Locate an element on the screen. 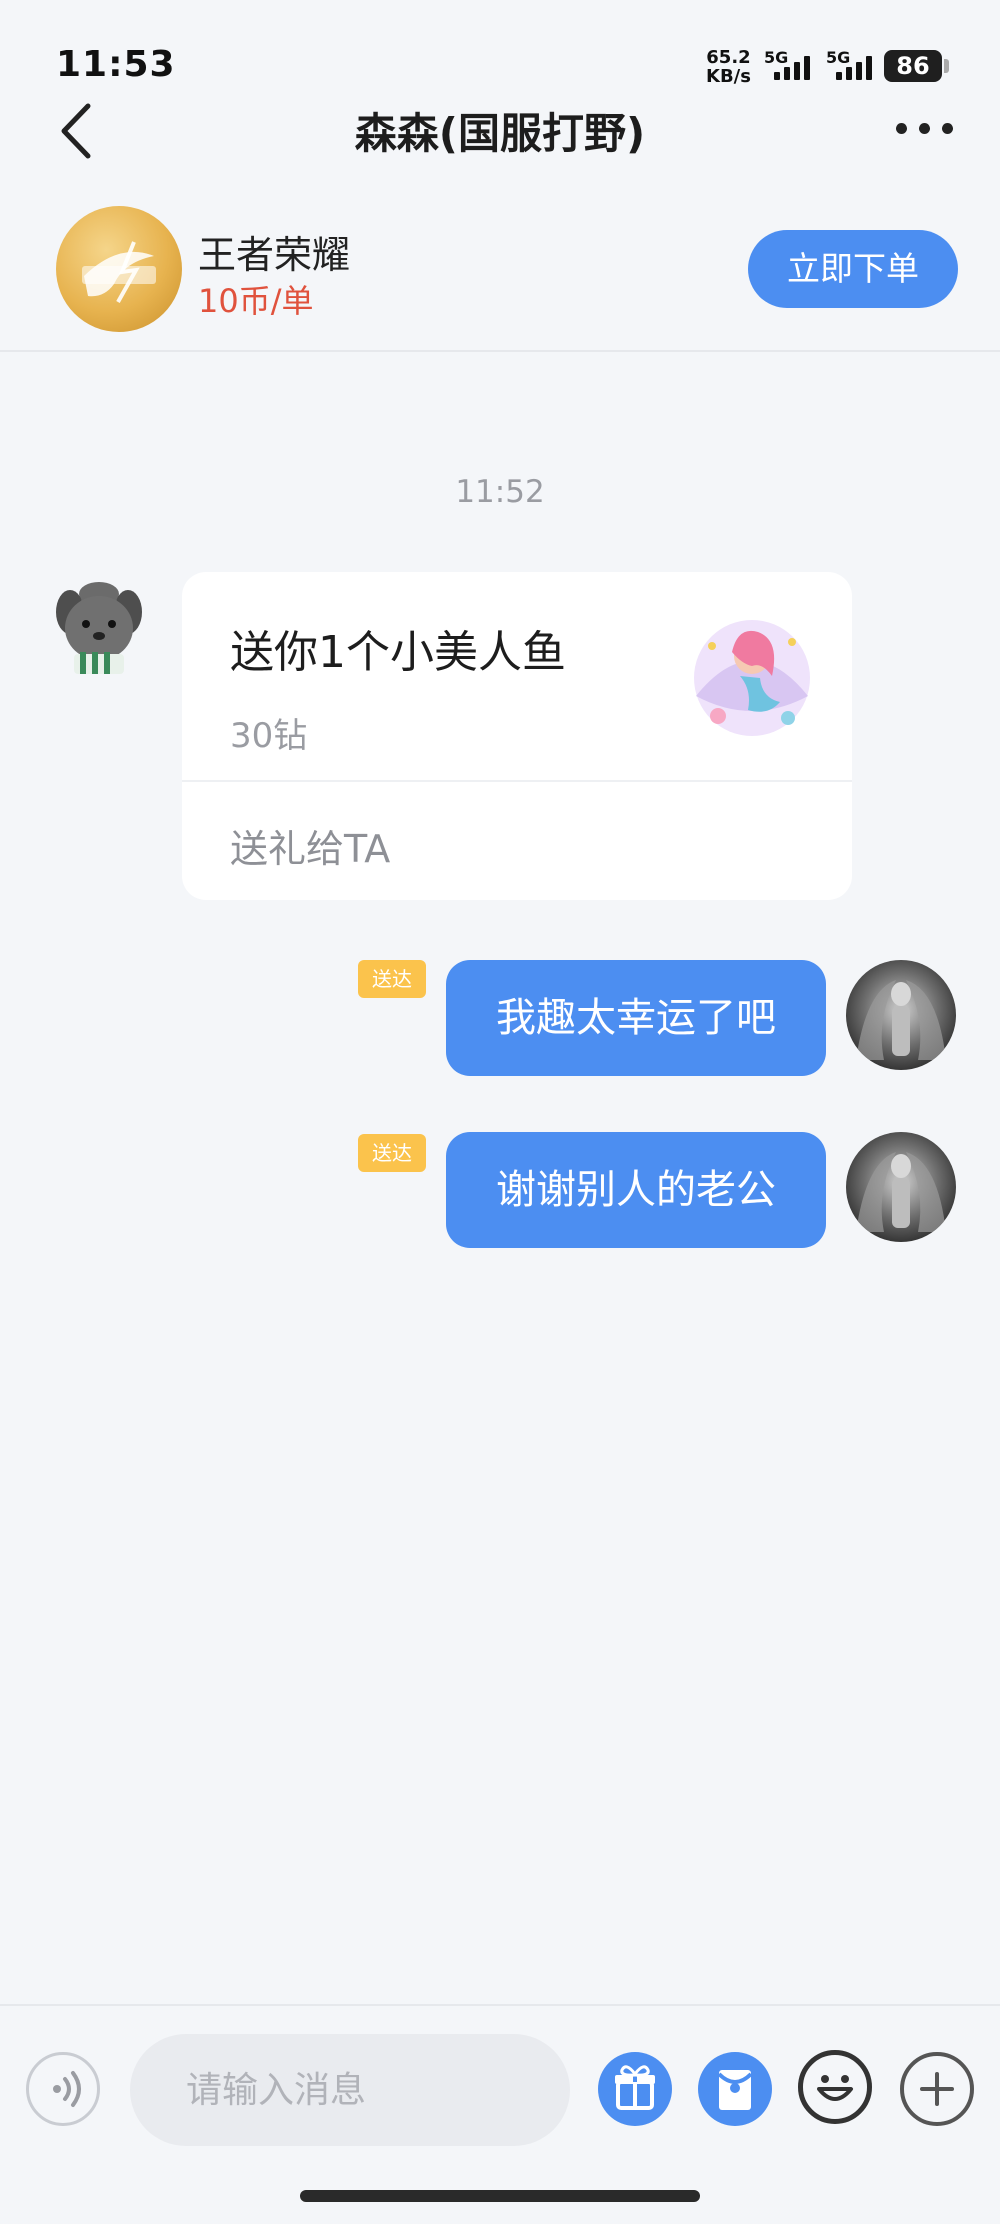  mermaid-gift-image is located at coordinates (752, 674).